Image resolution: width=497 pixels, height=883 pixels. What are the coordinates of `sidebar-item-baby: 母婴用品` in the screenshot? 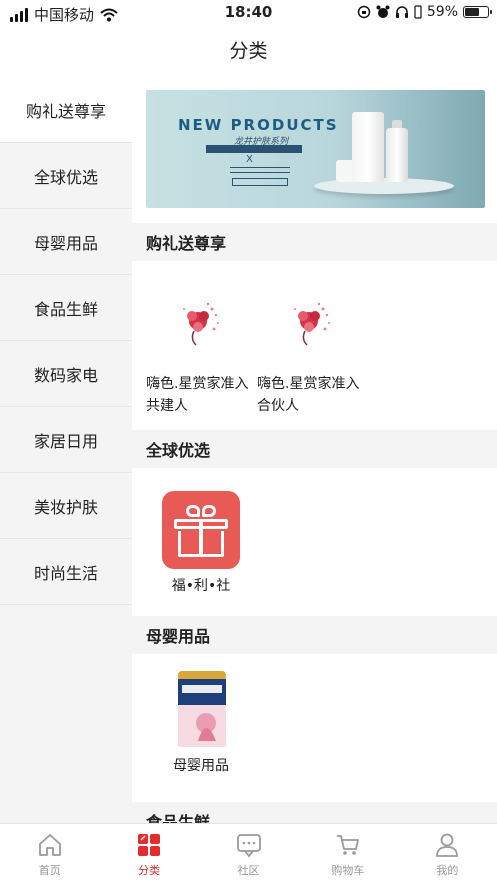 It's located at (66, 242).